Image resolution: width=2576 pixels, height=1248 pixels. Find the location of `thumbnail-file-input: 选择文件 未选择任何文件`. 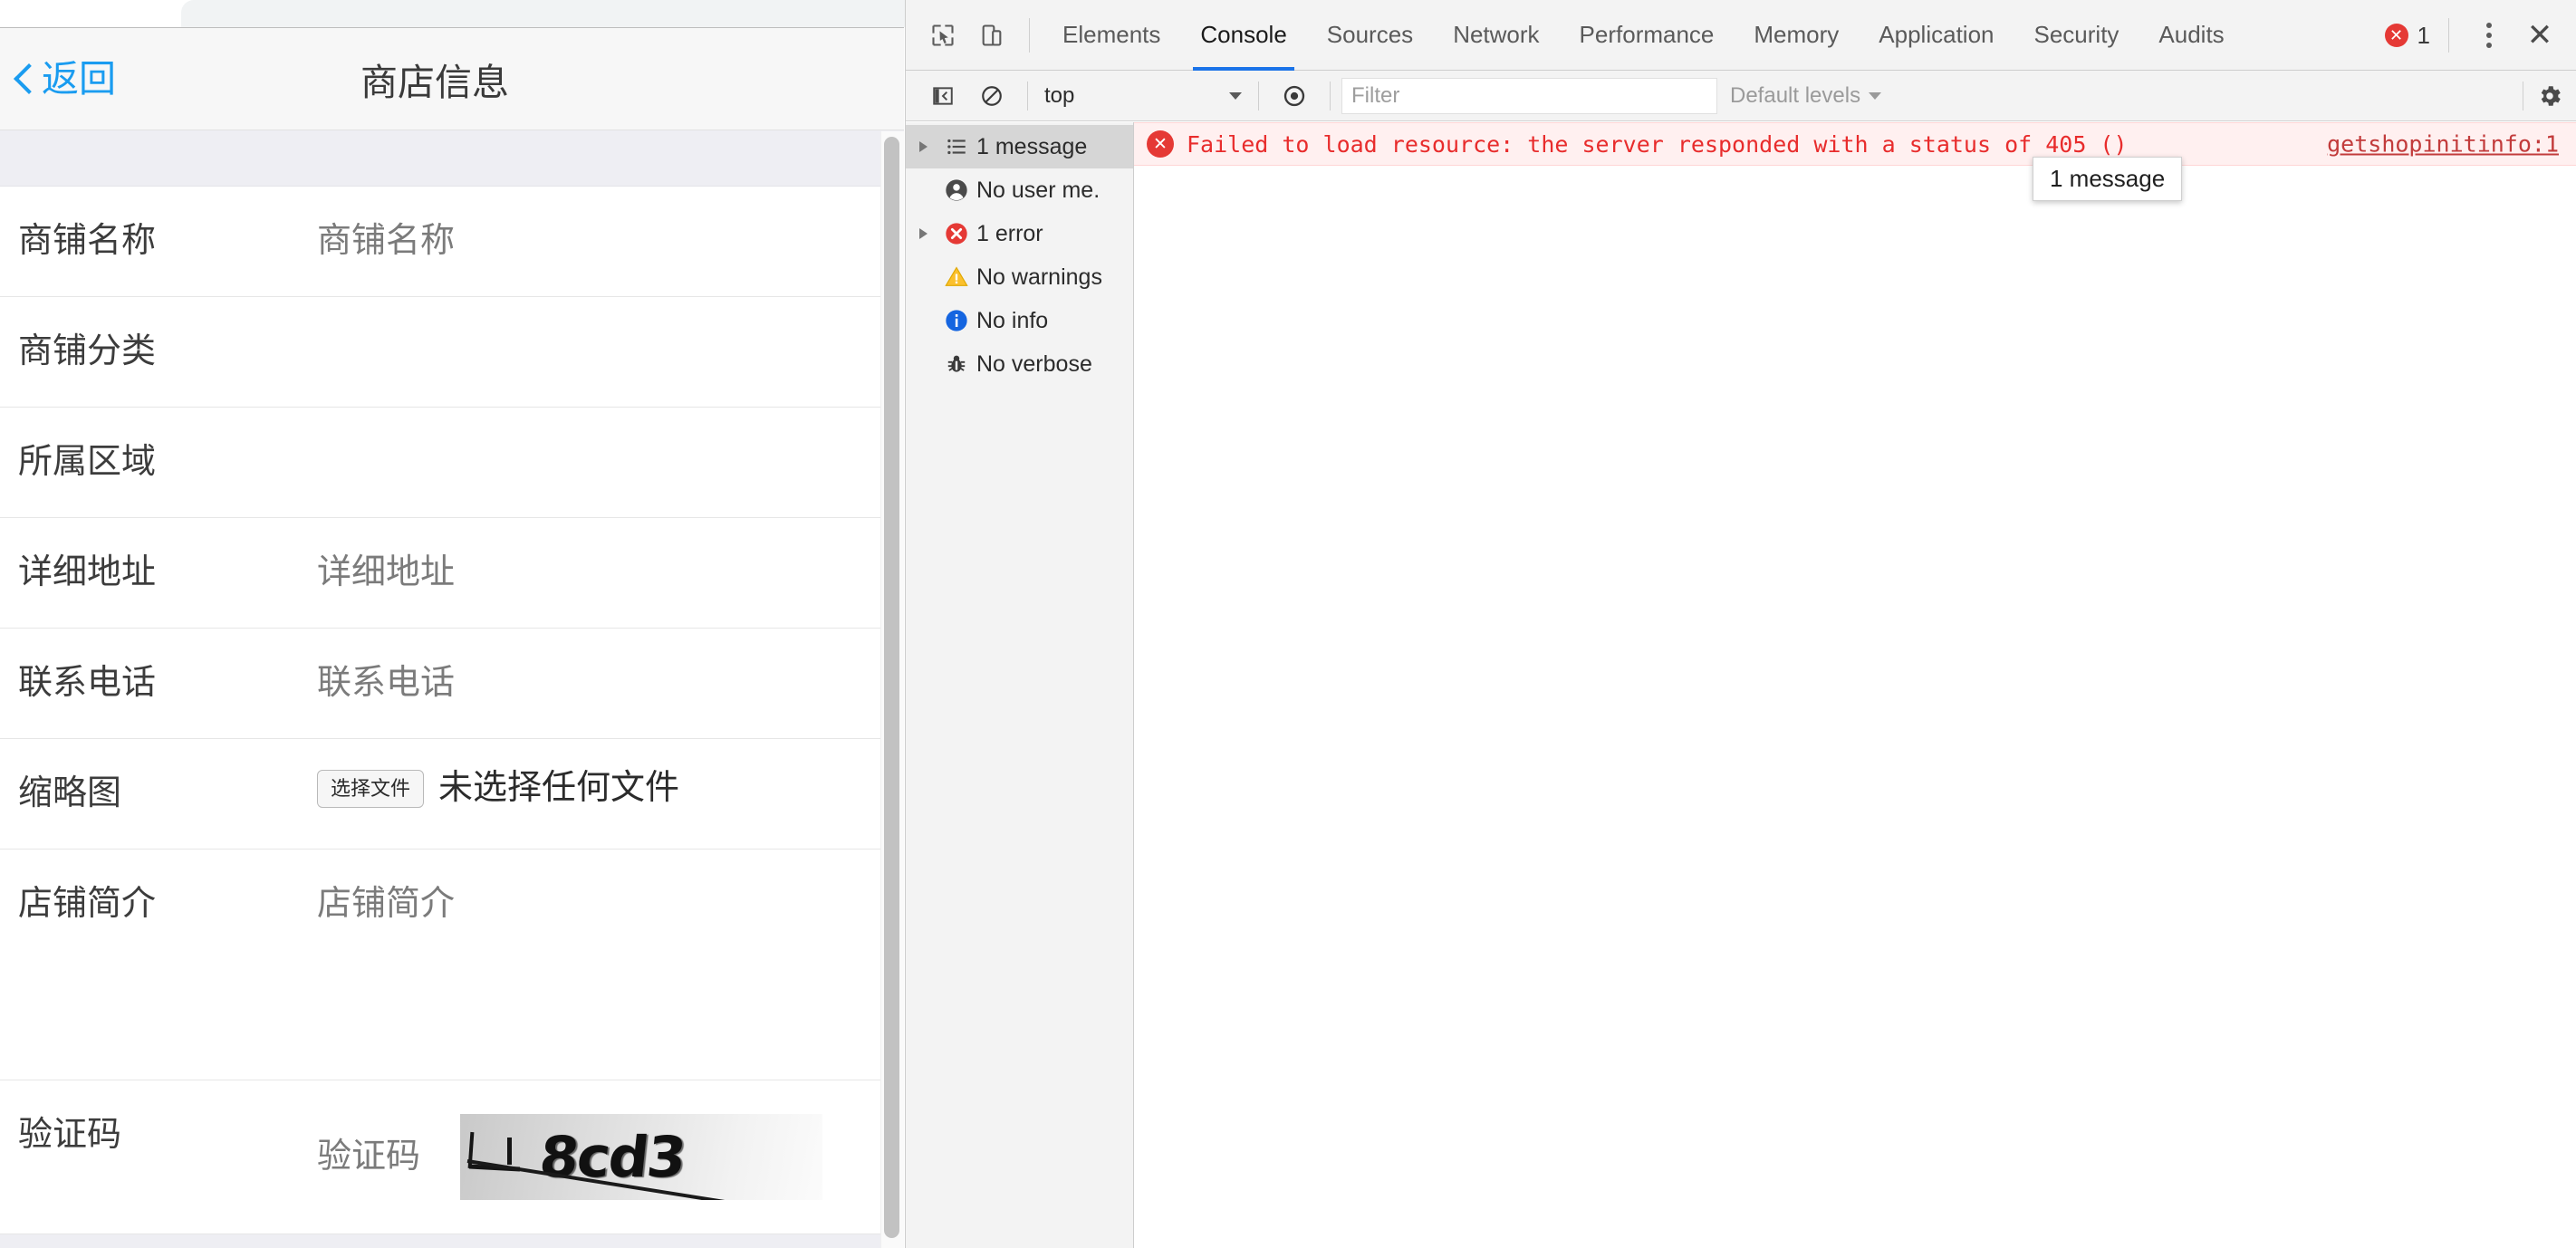

thumbnail-file-input: 选择文件 未选择任何文件 is located at coordinates (610, 774).